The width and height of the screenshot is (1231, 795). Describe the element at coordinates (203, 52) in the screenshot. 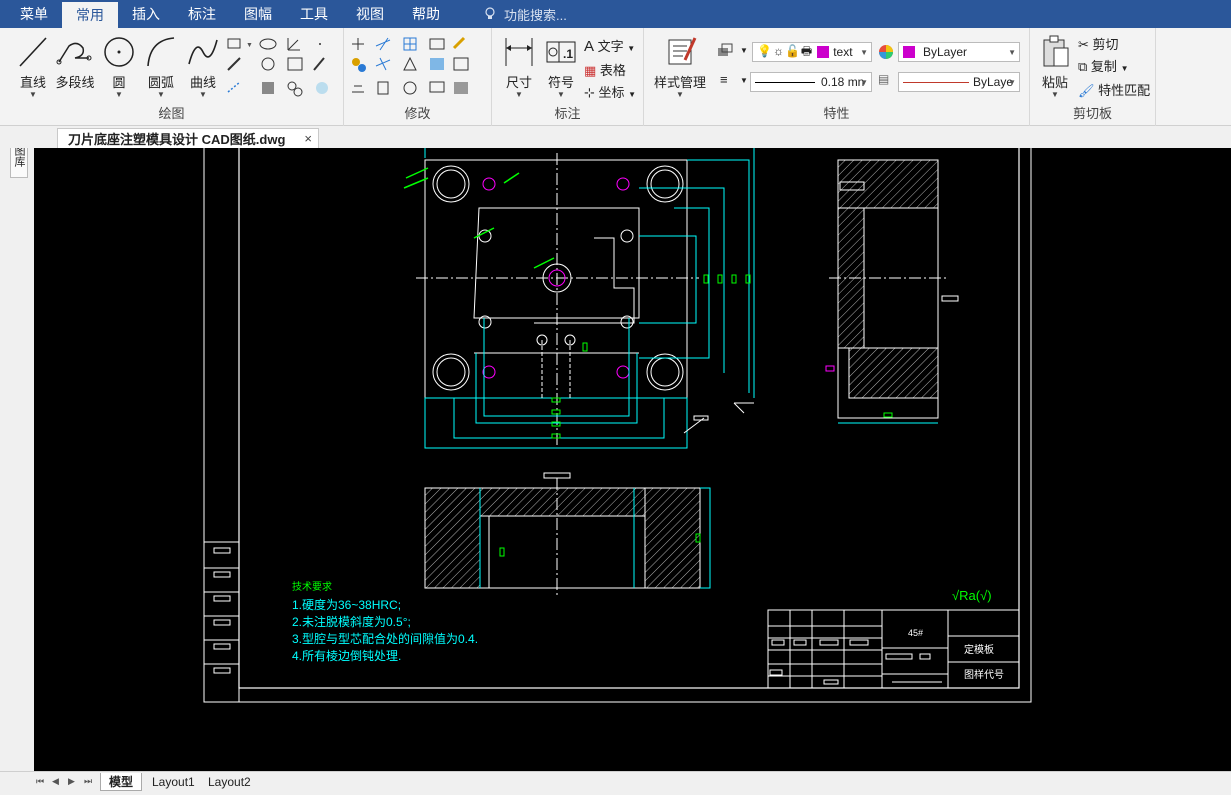

I see `spline-icon` at that location.